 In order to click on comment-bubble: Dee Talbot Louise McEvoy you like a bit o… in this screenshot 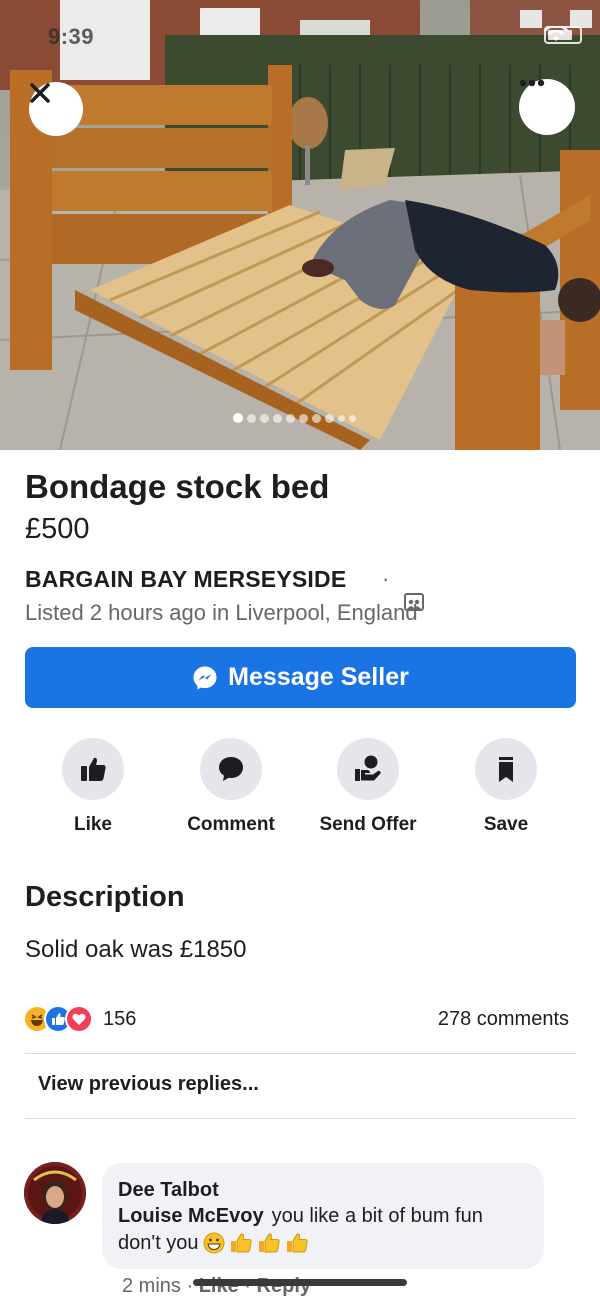, I will do `click(323, 1216)`.